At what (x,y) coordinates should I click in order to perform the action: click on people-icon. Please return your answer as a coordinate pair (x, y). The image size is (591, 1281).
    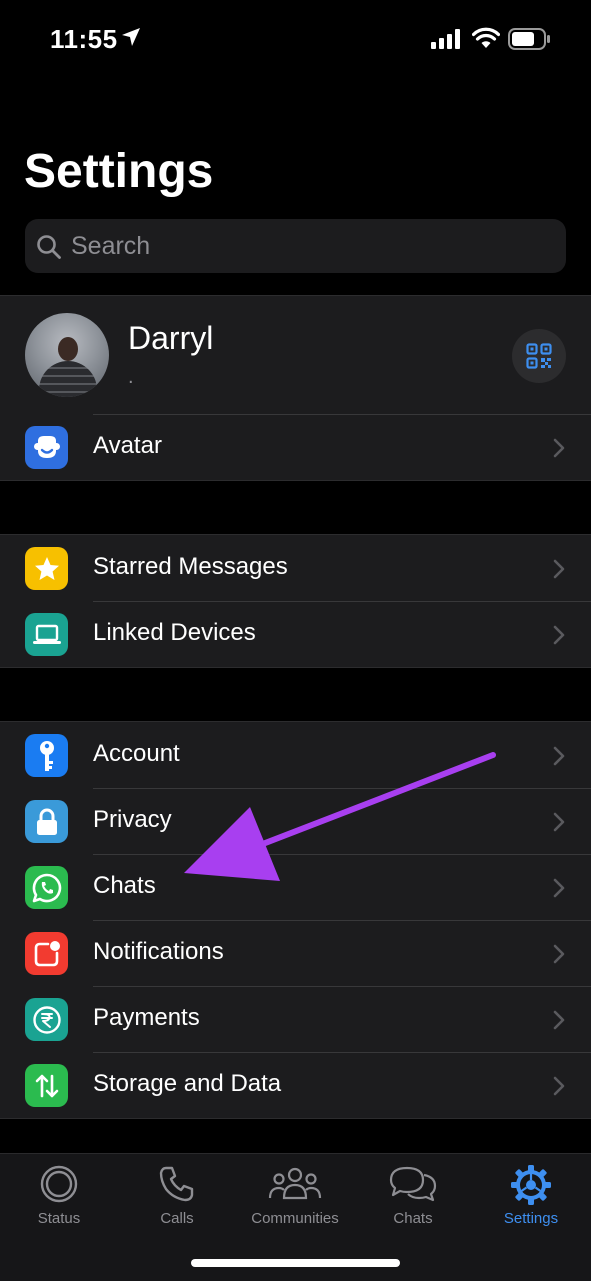
    Looking at the image, I should click on (295, 1183).